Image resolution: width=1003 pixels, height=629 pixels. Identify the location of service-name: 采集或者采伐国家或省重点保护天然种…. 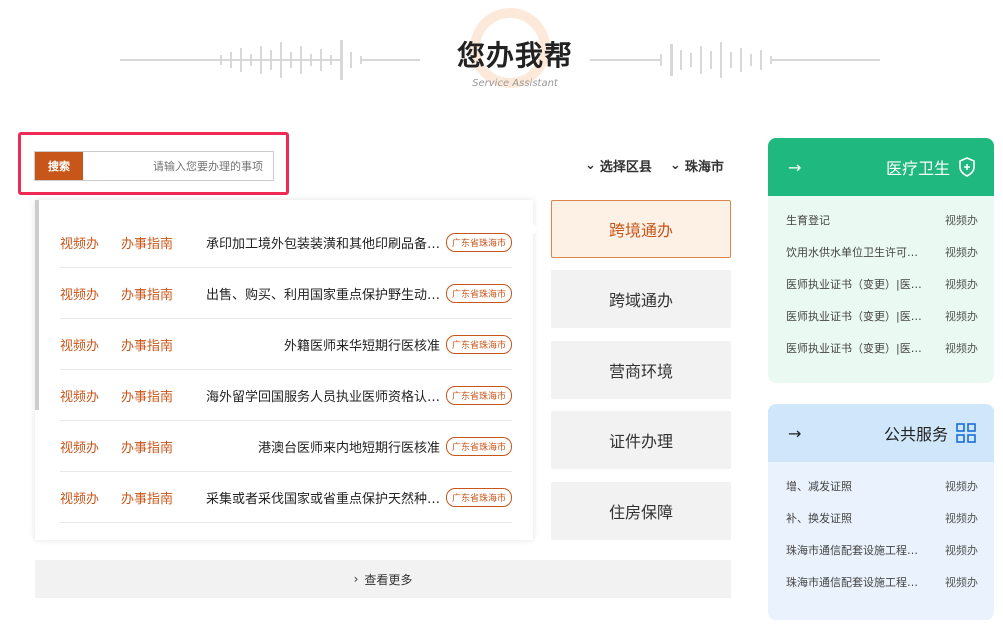
(323, 497).